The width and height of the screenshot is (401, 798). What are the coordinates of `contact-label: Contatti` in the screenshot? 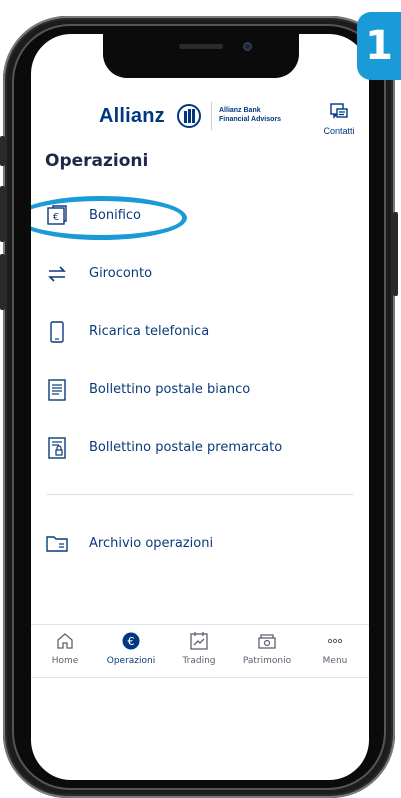 It's located at (339, 131).